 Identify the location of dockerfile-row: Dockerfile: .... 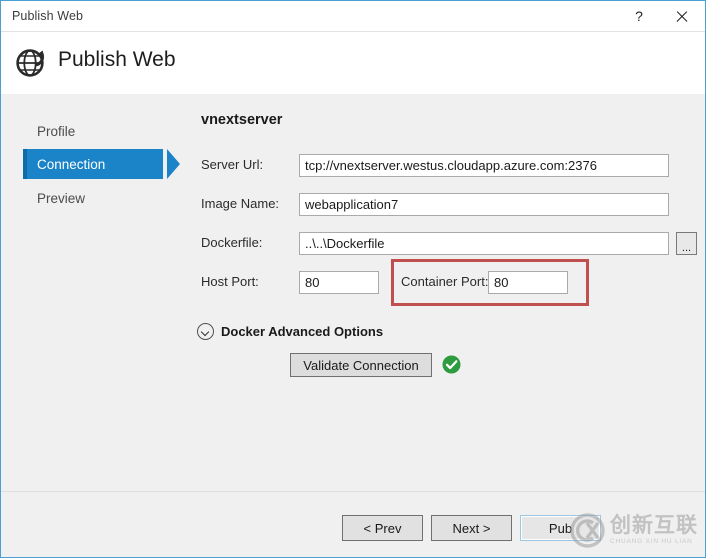
(453, 244).